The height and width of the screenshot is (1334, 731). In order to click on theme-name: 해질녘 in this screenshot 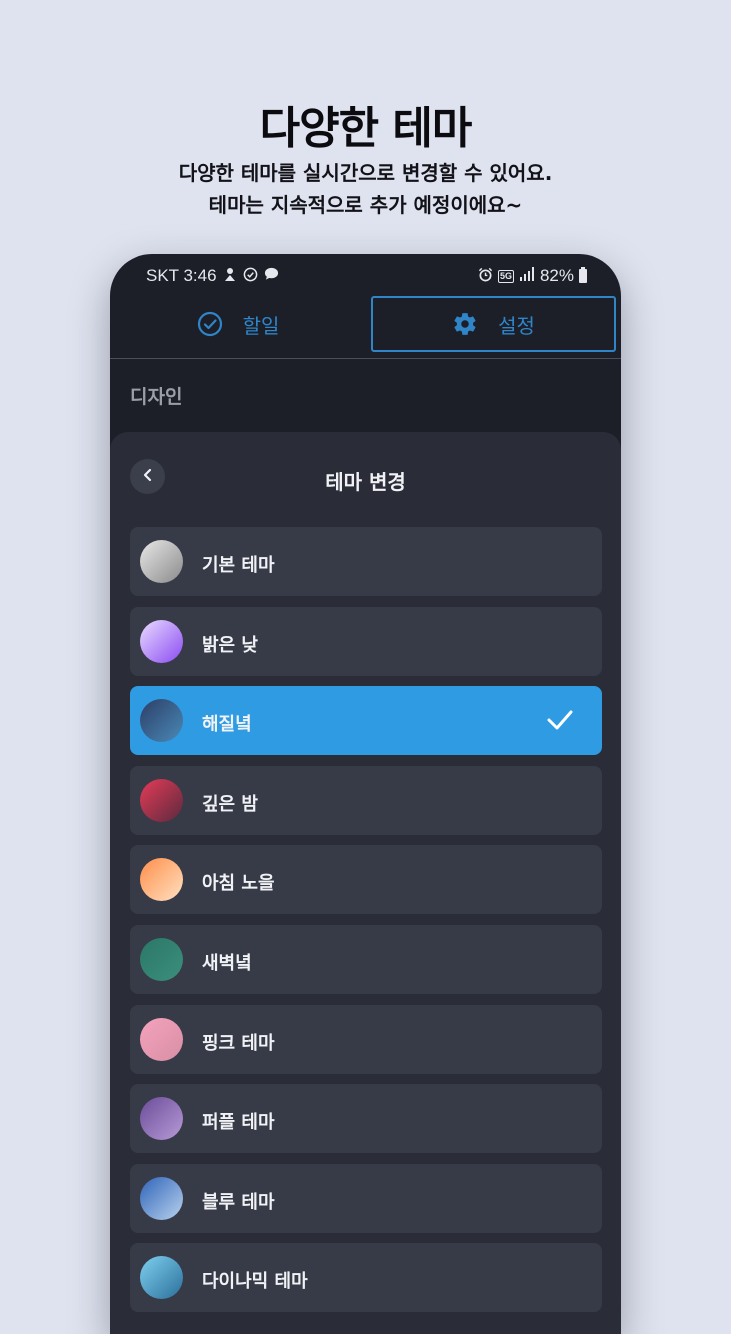, I will do `click(227, 725)`.